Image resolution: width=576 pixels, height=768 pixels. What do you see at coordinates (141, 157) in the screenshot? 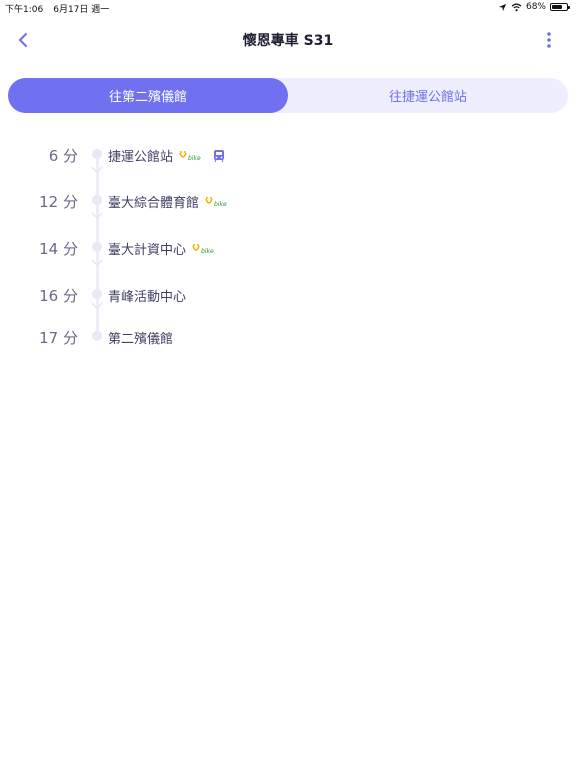
I see `stop-name: 捷運公館站` at bounding box center [141, 157].